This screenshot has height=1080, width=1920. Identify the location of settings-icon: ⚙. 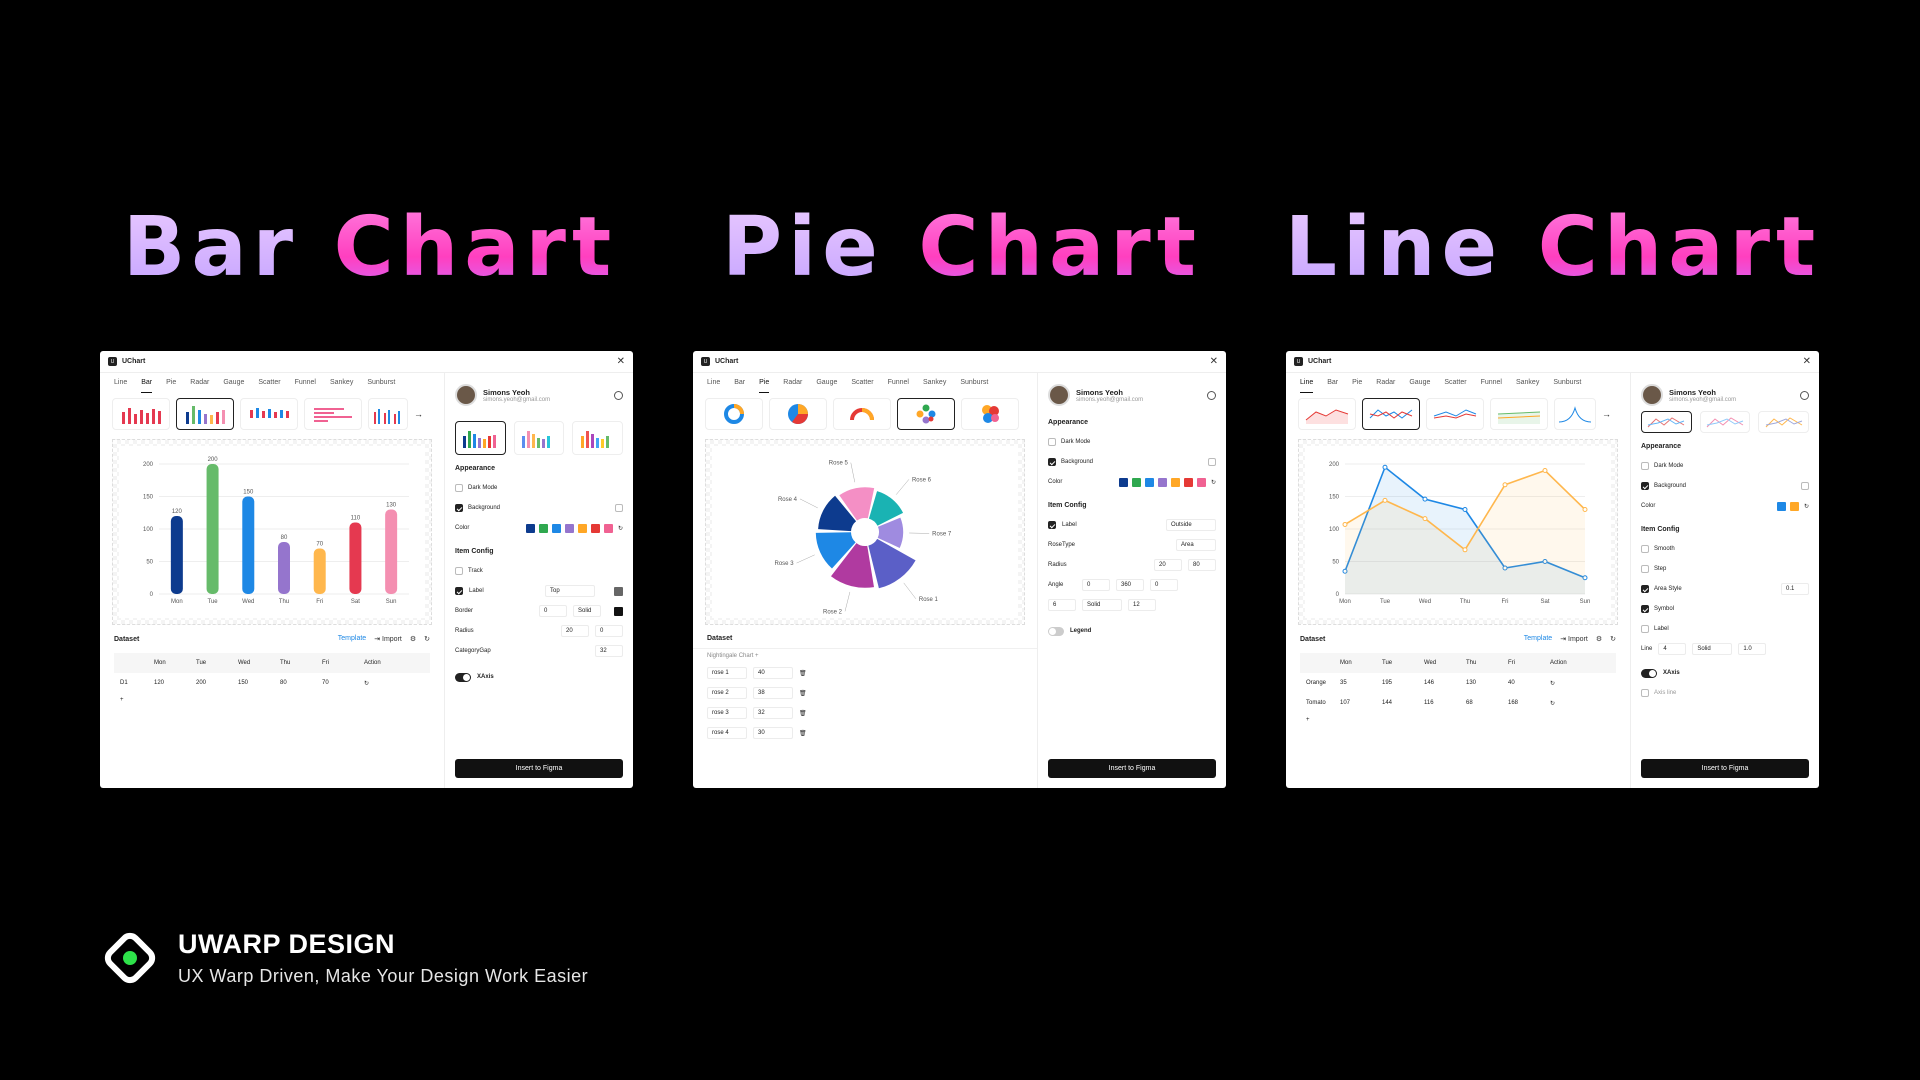
(1599, 639).